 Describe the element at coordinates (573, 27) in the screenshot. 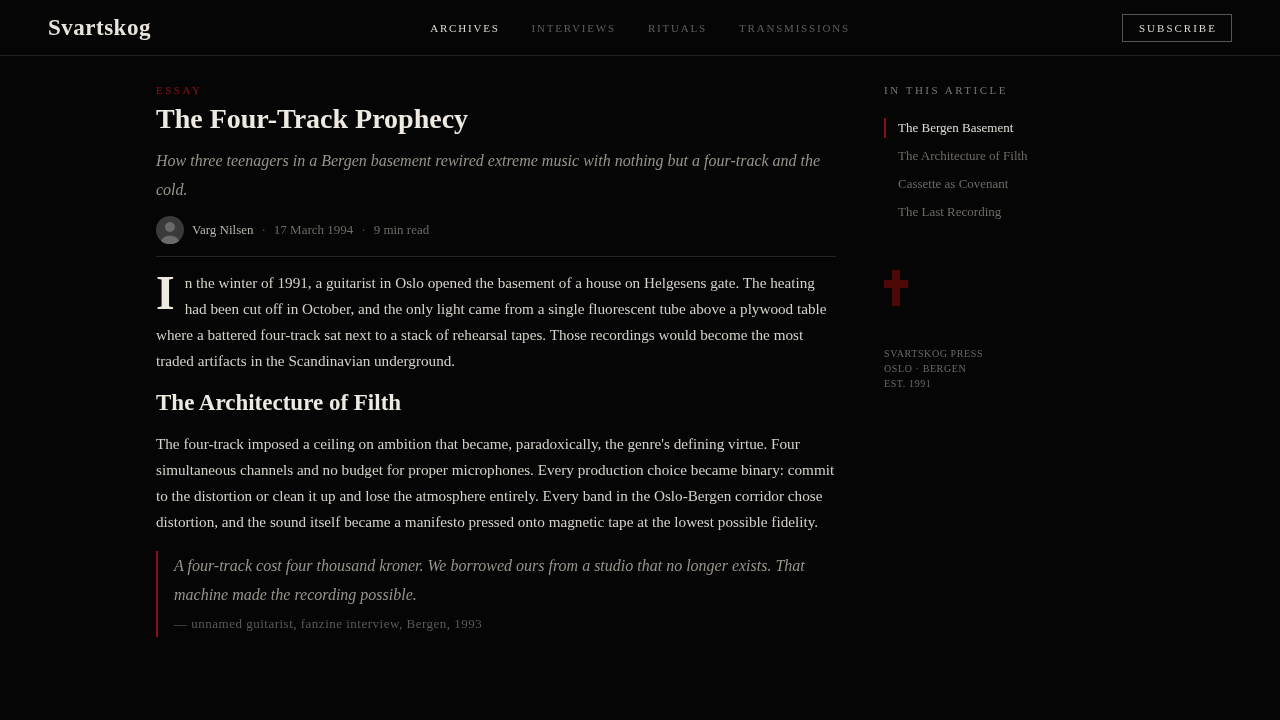

I see `nav-tab: INTERVIEWS` at that location.